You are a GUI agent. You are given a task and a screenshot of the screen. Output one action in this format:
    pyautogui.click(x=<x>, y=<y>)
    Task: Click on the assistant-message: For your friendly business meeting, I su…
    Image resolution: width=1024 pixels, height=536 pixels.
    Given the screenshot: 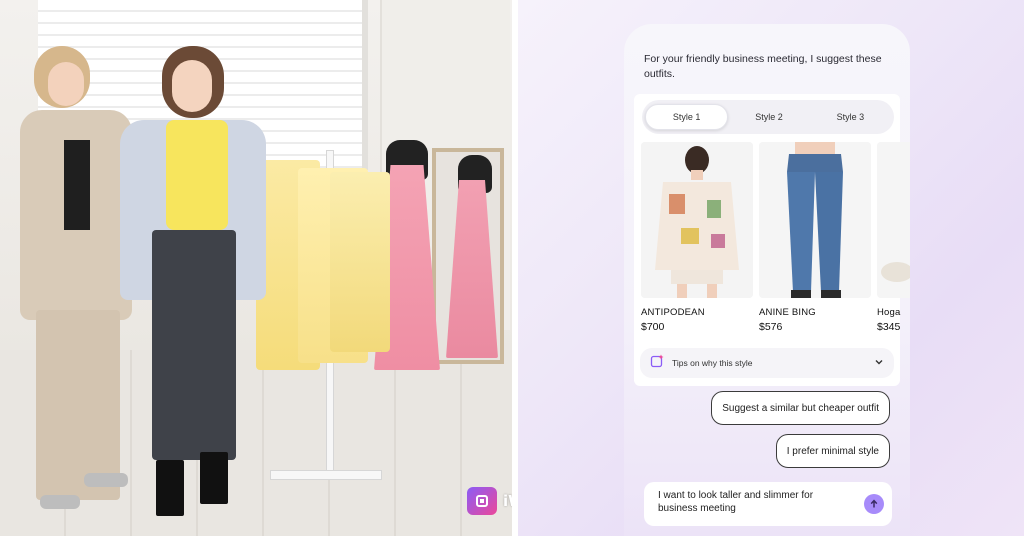 What is the action you would take?
    pyautogui.click(x=763, y=66)
    